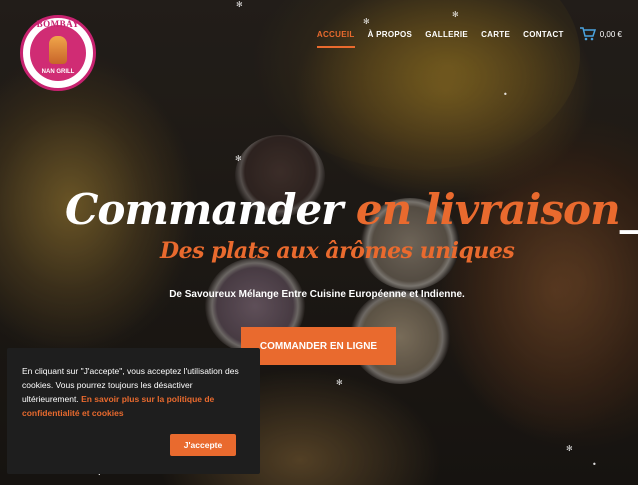  Describe the element at coordinates (628, 209) in the screenshot. I see `typing-cursor: _` at that location.